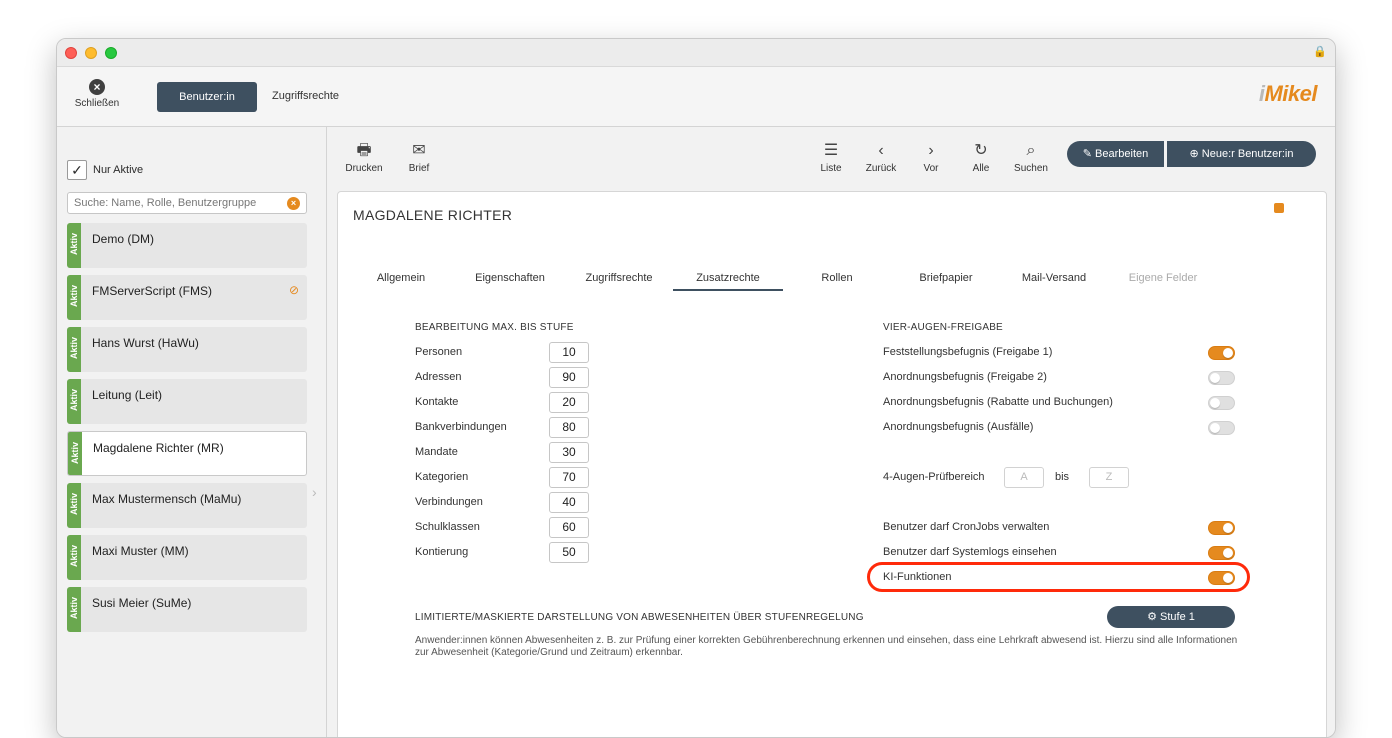 This screenshot has width=1392, height=738. Describe the element at coordinates (1062, 477) in the screenshot. I see `range-separator: bis` at that location.